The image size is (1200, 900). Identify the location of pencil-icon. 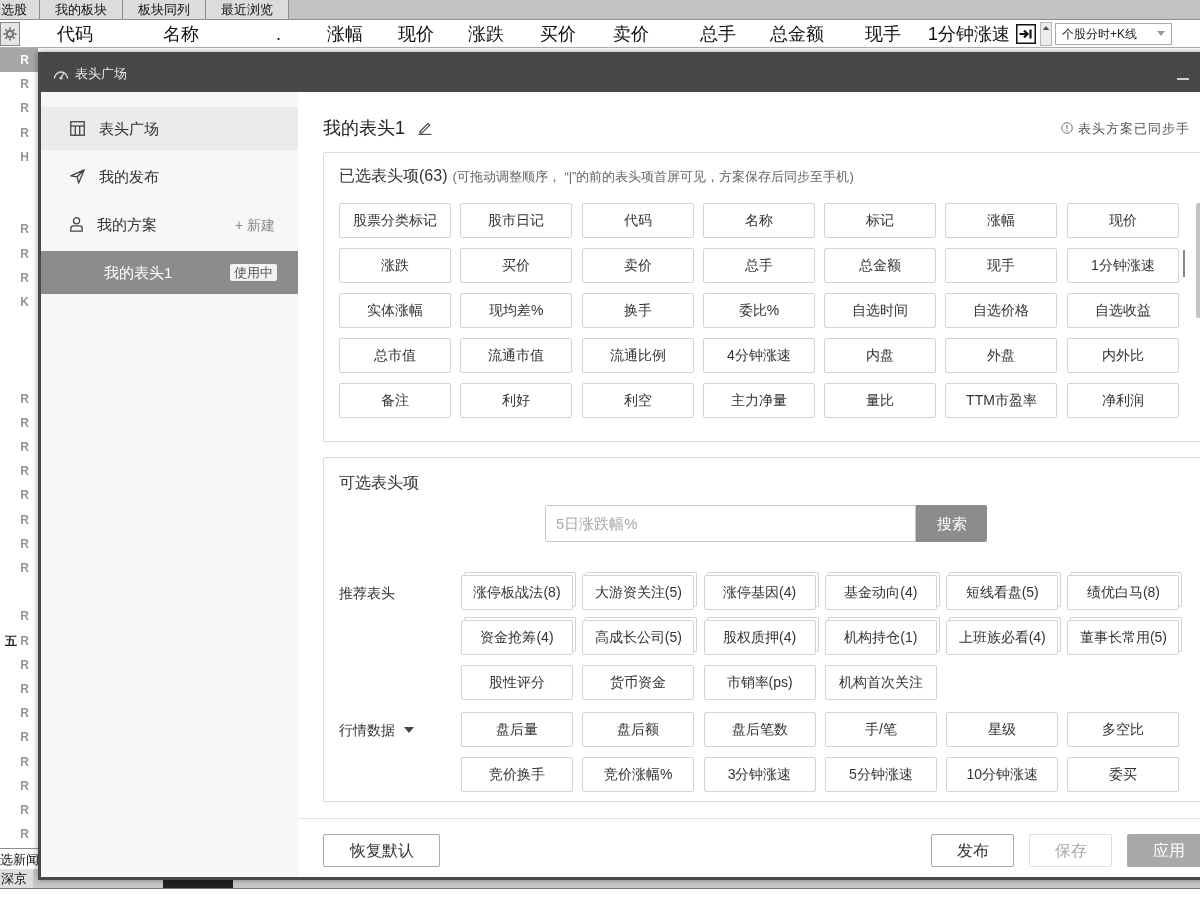
(425, 128).